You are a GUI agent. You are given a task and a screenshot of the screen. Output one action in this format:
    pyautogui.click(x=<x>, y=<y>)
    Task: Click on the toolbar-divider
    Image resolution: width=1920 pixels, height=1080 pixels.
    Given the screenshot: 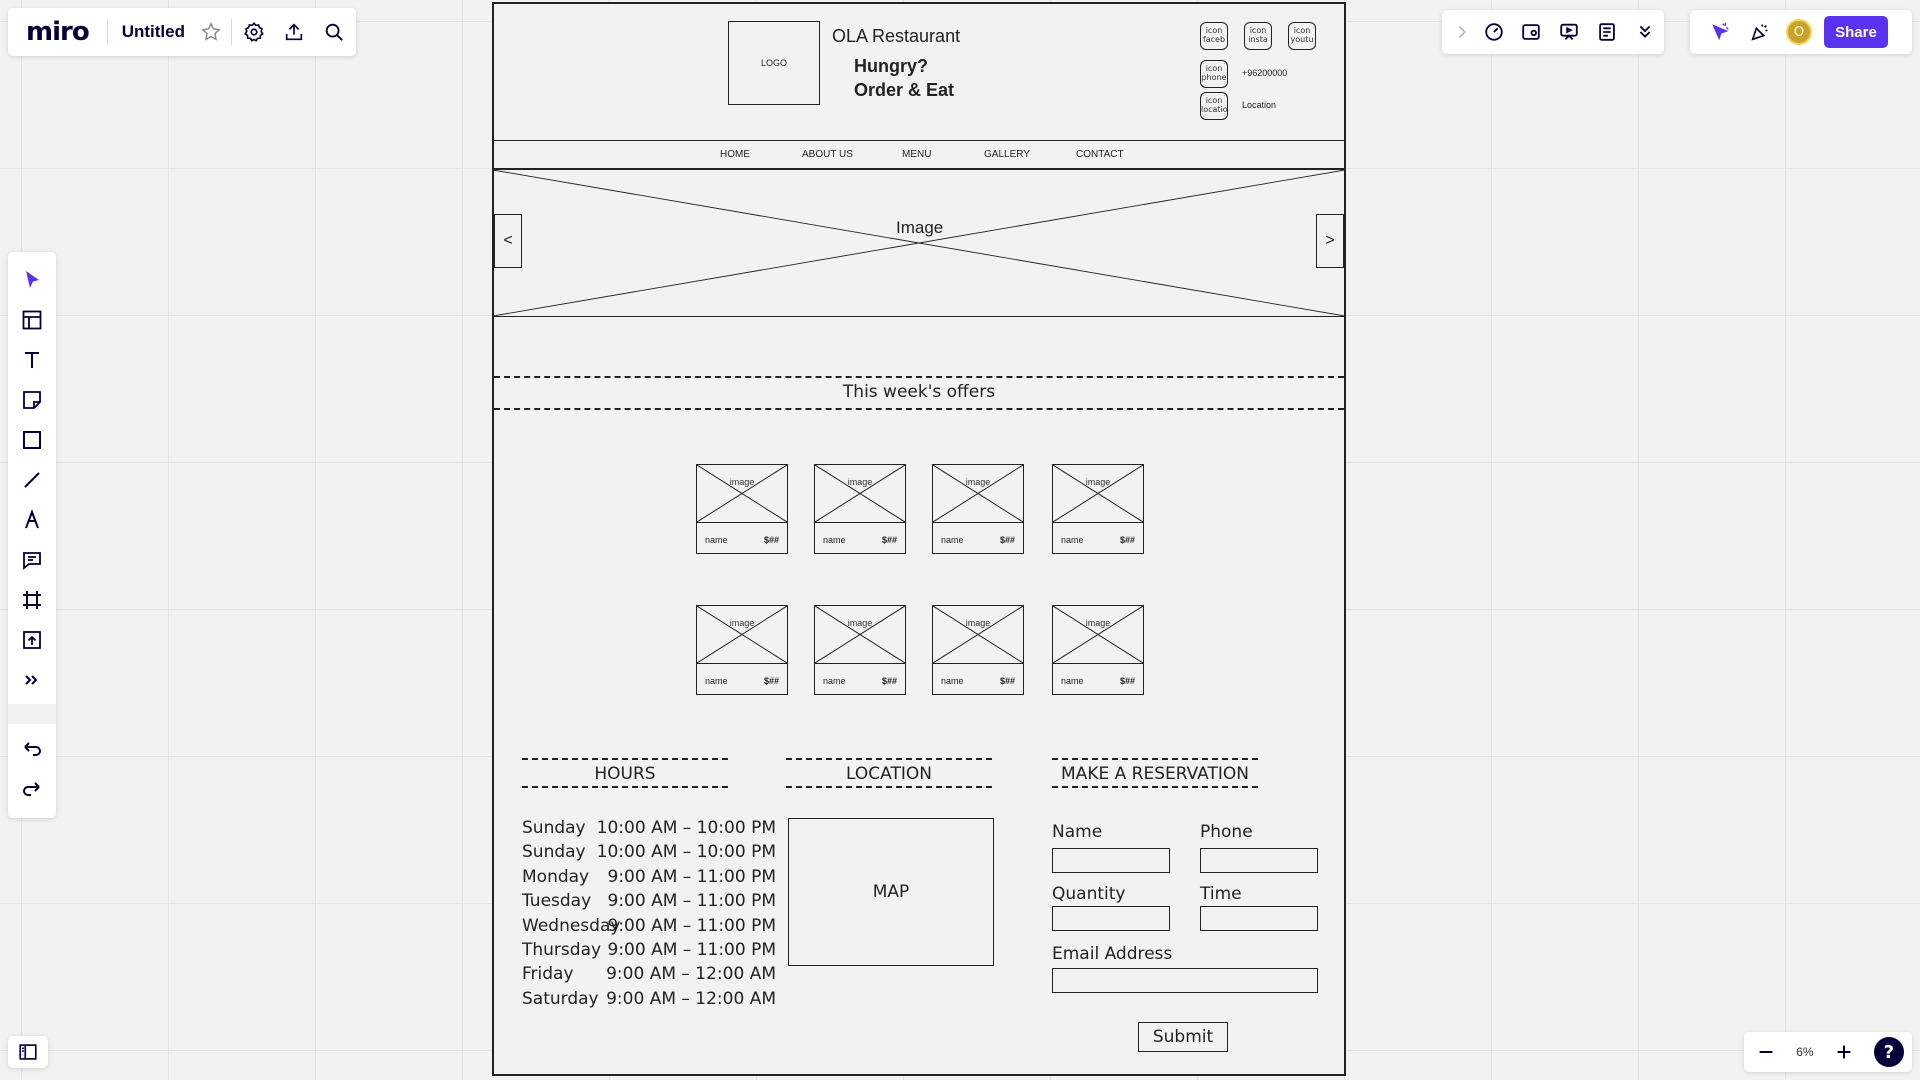 What is the action you would take?
    pyautogui.click(x=32, y=714)
    